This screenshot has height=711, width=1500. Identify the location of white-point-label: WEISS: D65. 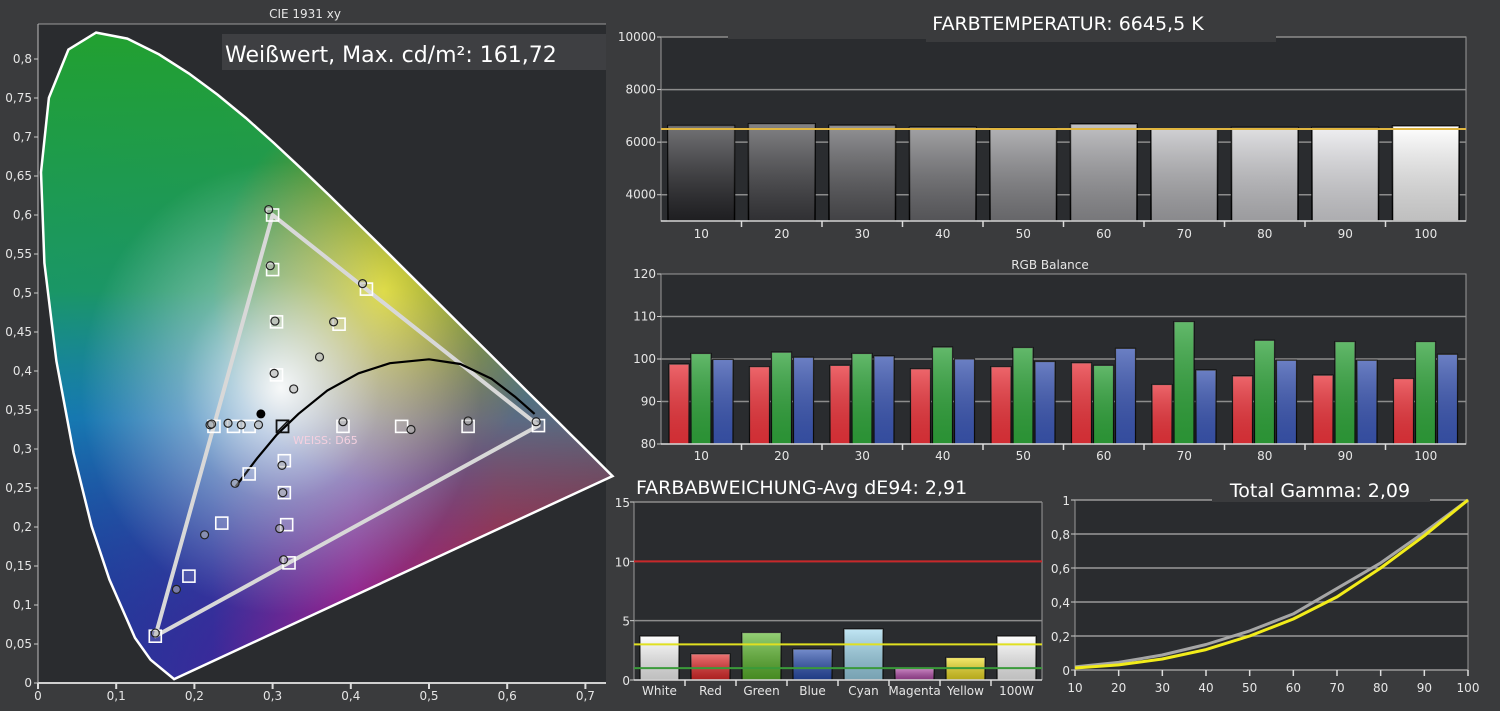
(325, 440).